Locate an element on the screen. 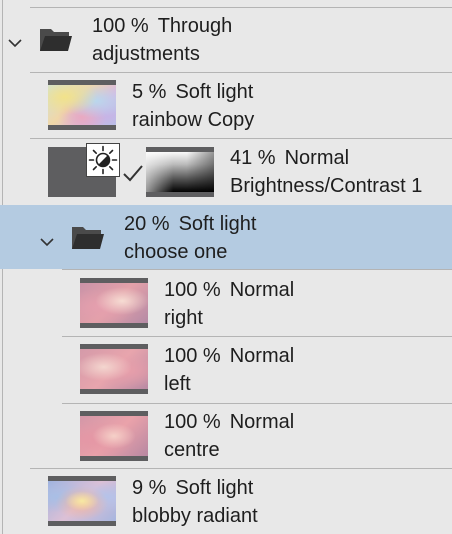  layer-name: Brightness/Contrast 1 is located at coordinates (326, 186).